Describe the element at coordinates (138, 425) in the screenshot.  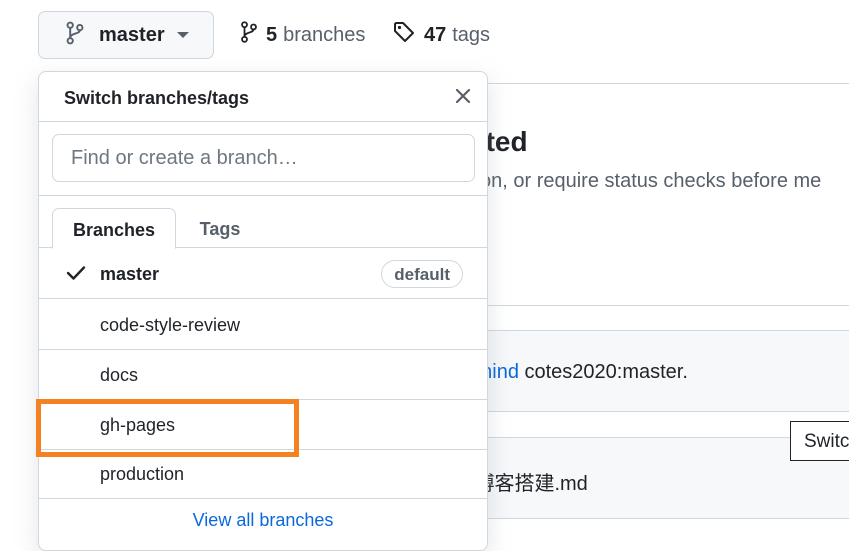
I see `branch-name: gh-pages` at that location.